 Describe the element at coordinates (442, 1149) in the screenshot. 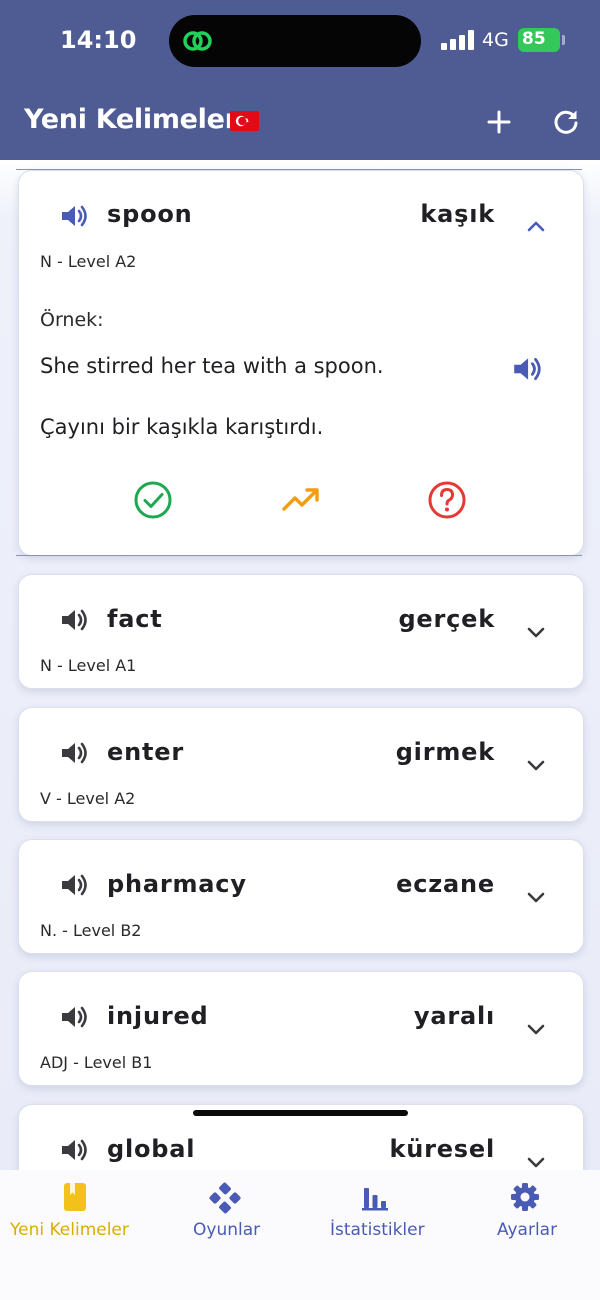

I see `translation-text: küresel` at that location.